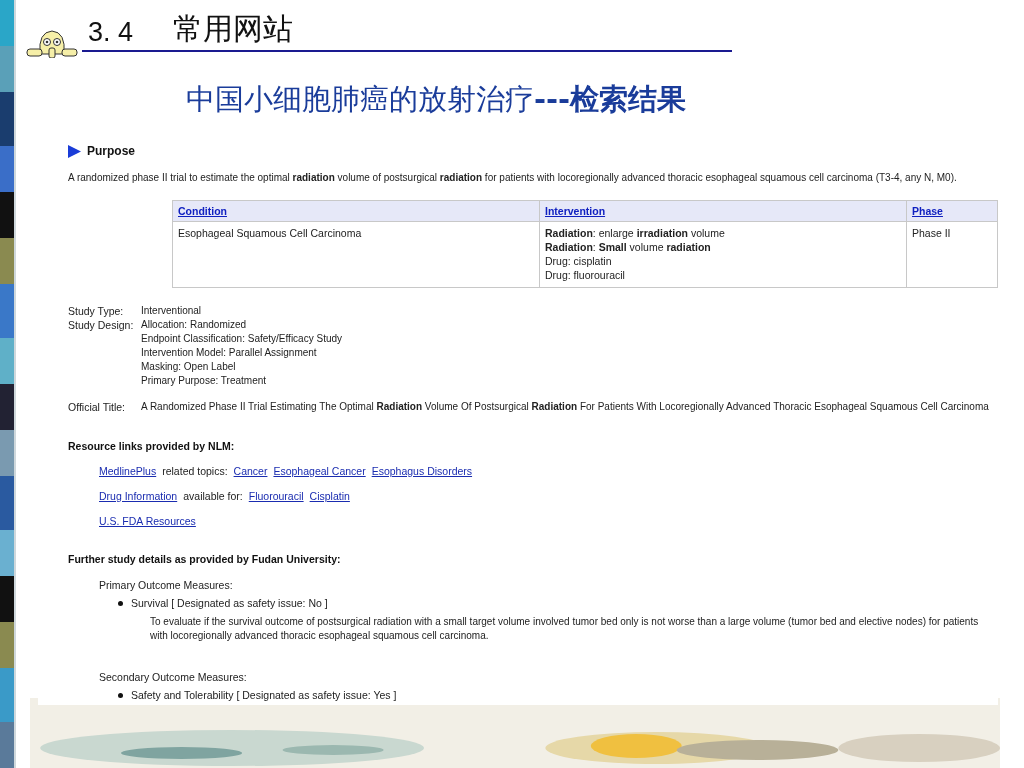 The height and width of the screenshot is (768, 1024). I want to click on field-value: A Randomized Phase II Trial Estimating The Optimal Radiation Volume Of Postsurgical Radiation For Patients With Locoregionally Advanced Thoracic Esophageal Squamous Cell Carcinoma, so click(565, 407).